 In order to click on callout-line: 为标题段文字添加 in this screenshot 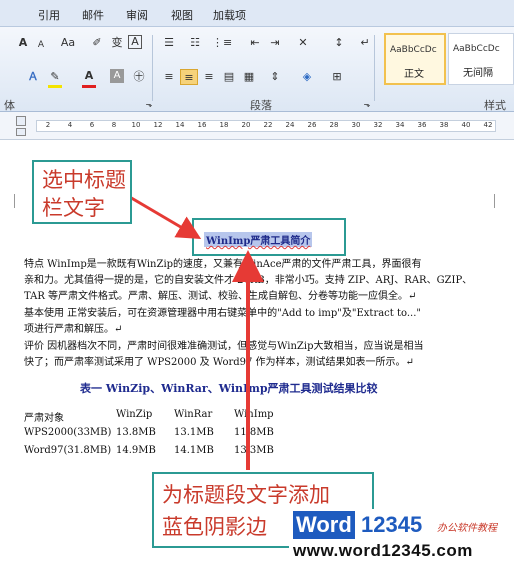, I will do `click(246, 495)`.